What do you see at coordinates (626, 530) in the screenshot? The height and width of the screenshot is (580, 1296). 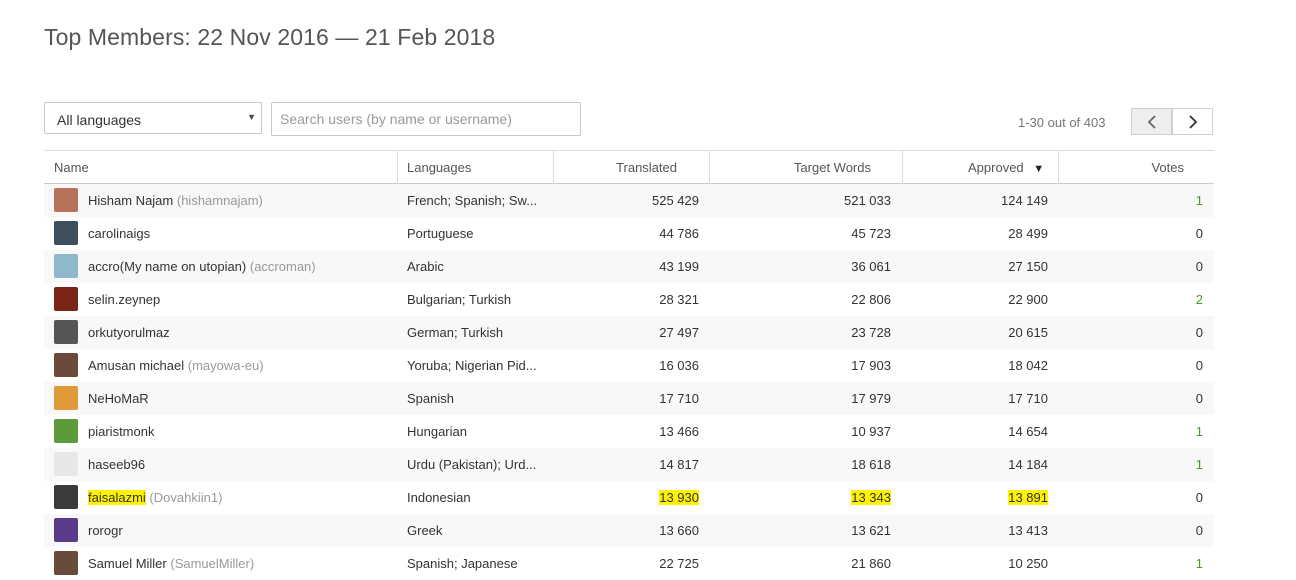 I see `member-translated: 13 660` at bounding box center [626, 530].